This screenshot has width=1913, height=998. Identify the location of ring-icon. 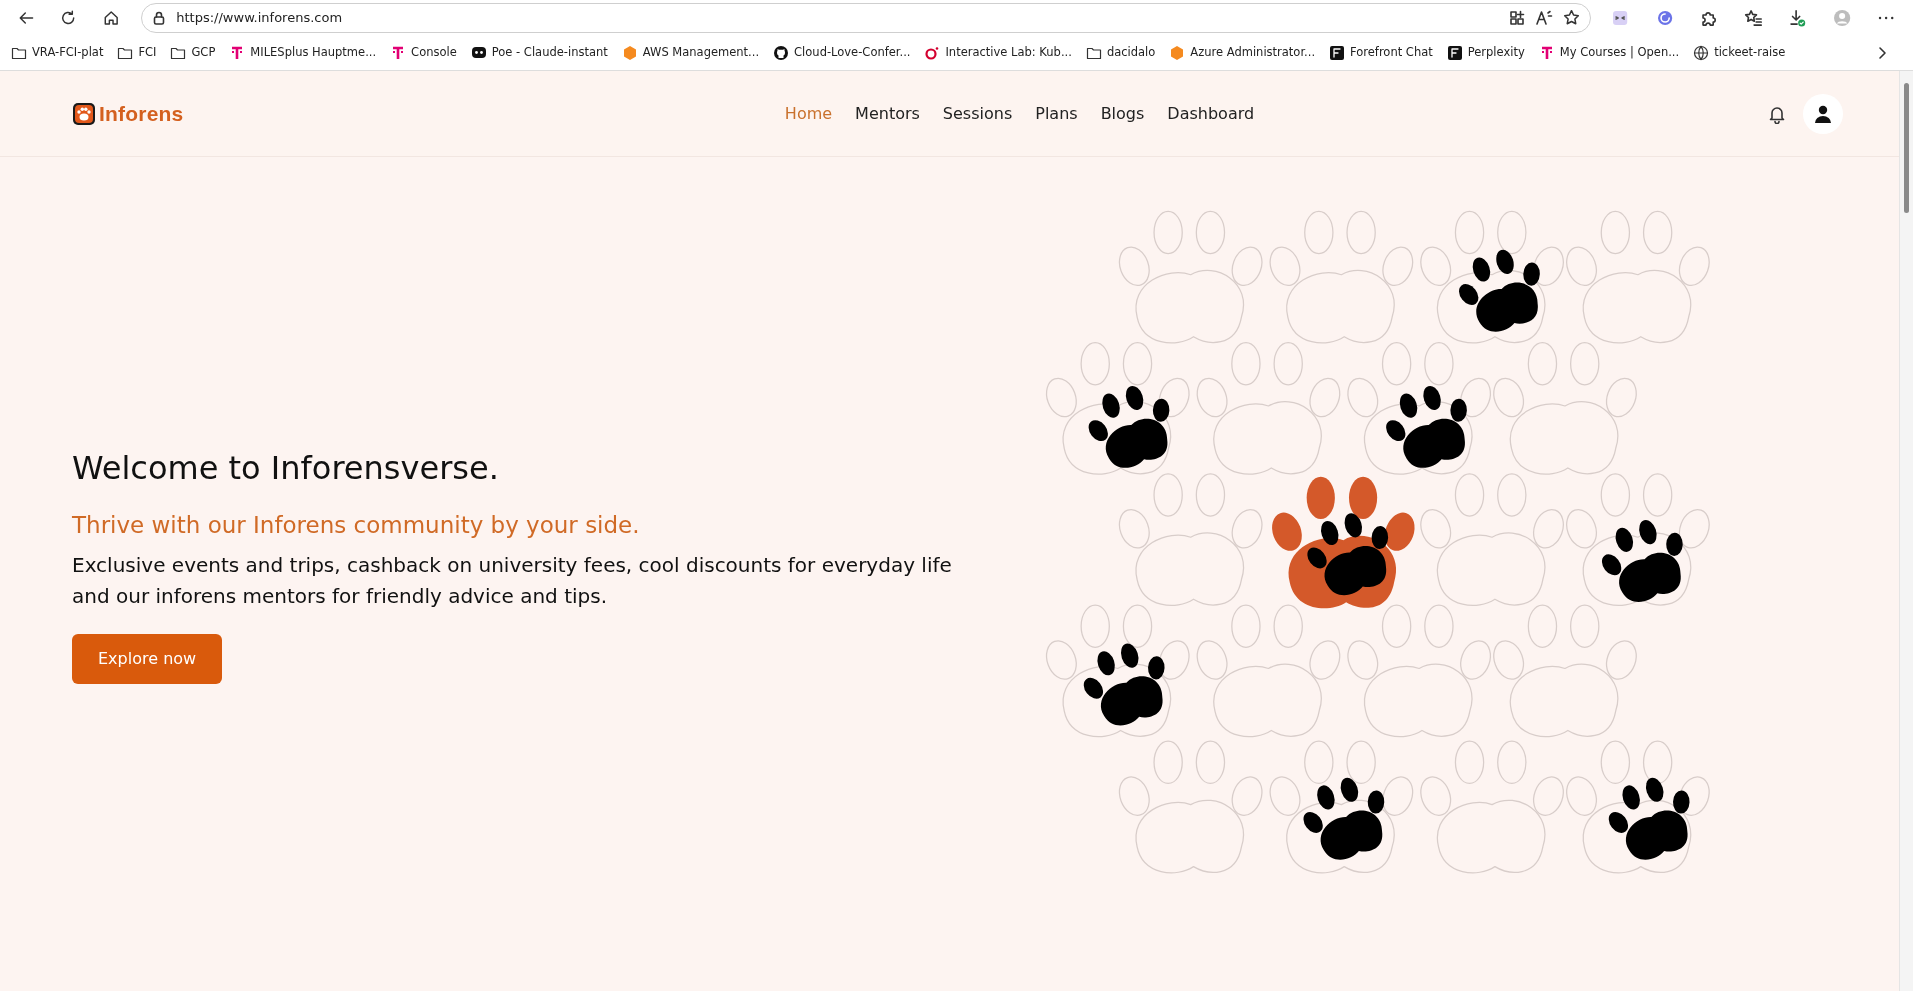
(932, 52).